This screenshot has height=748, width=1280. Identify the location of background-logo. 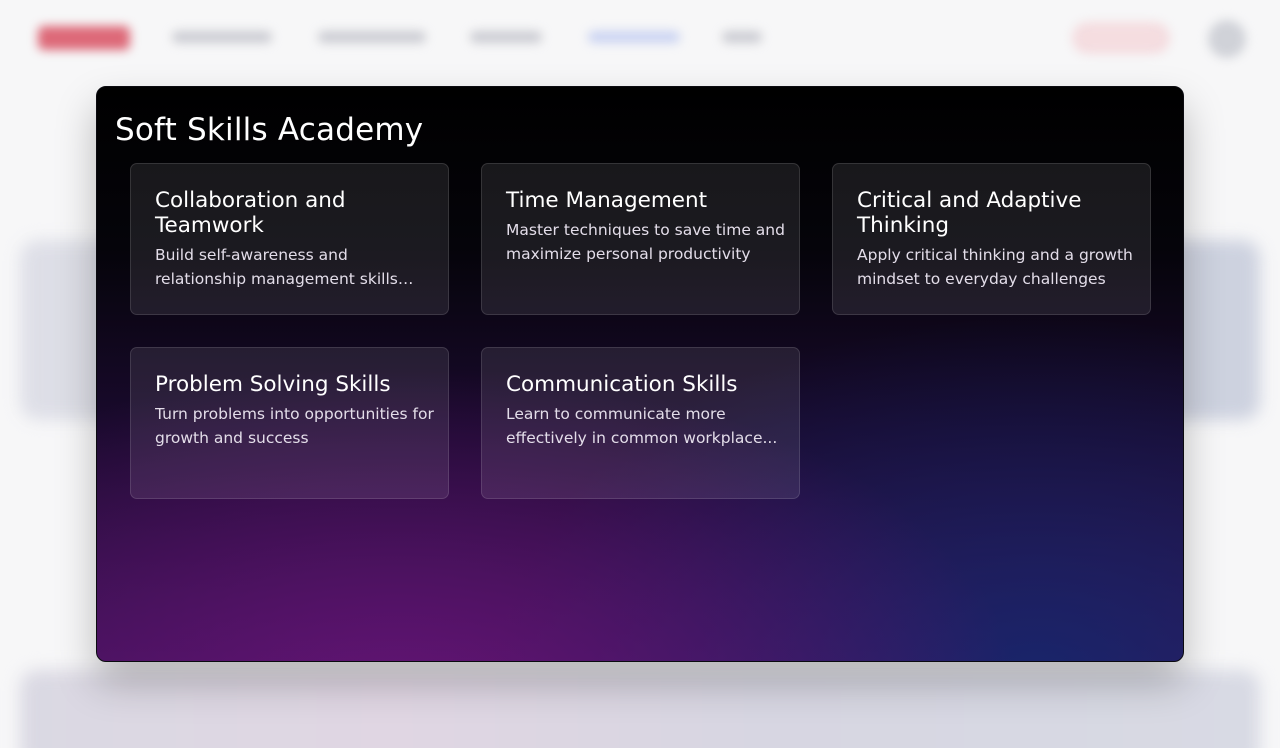
(84, 38).